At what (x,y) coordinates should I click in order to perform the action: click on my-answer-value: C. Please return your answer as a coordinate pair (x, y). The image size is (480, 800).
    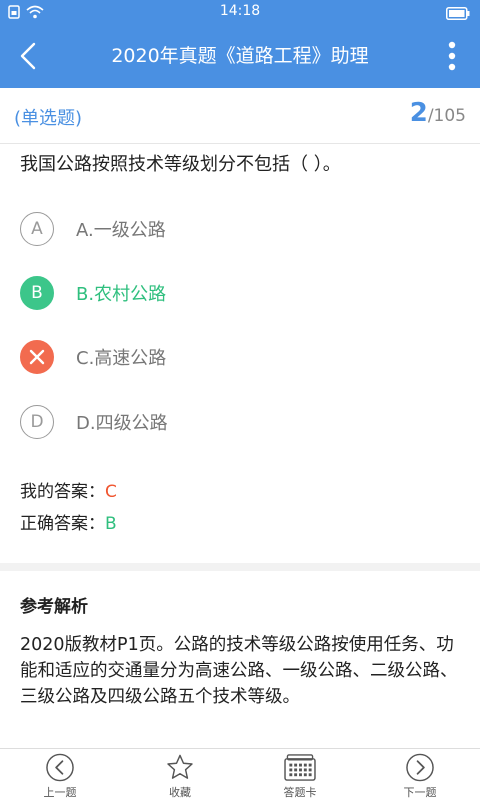
    Looking at the image, I should click on (111, 492).